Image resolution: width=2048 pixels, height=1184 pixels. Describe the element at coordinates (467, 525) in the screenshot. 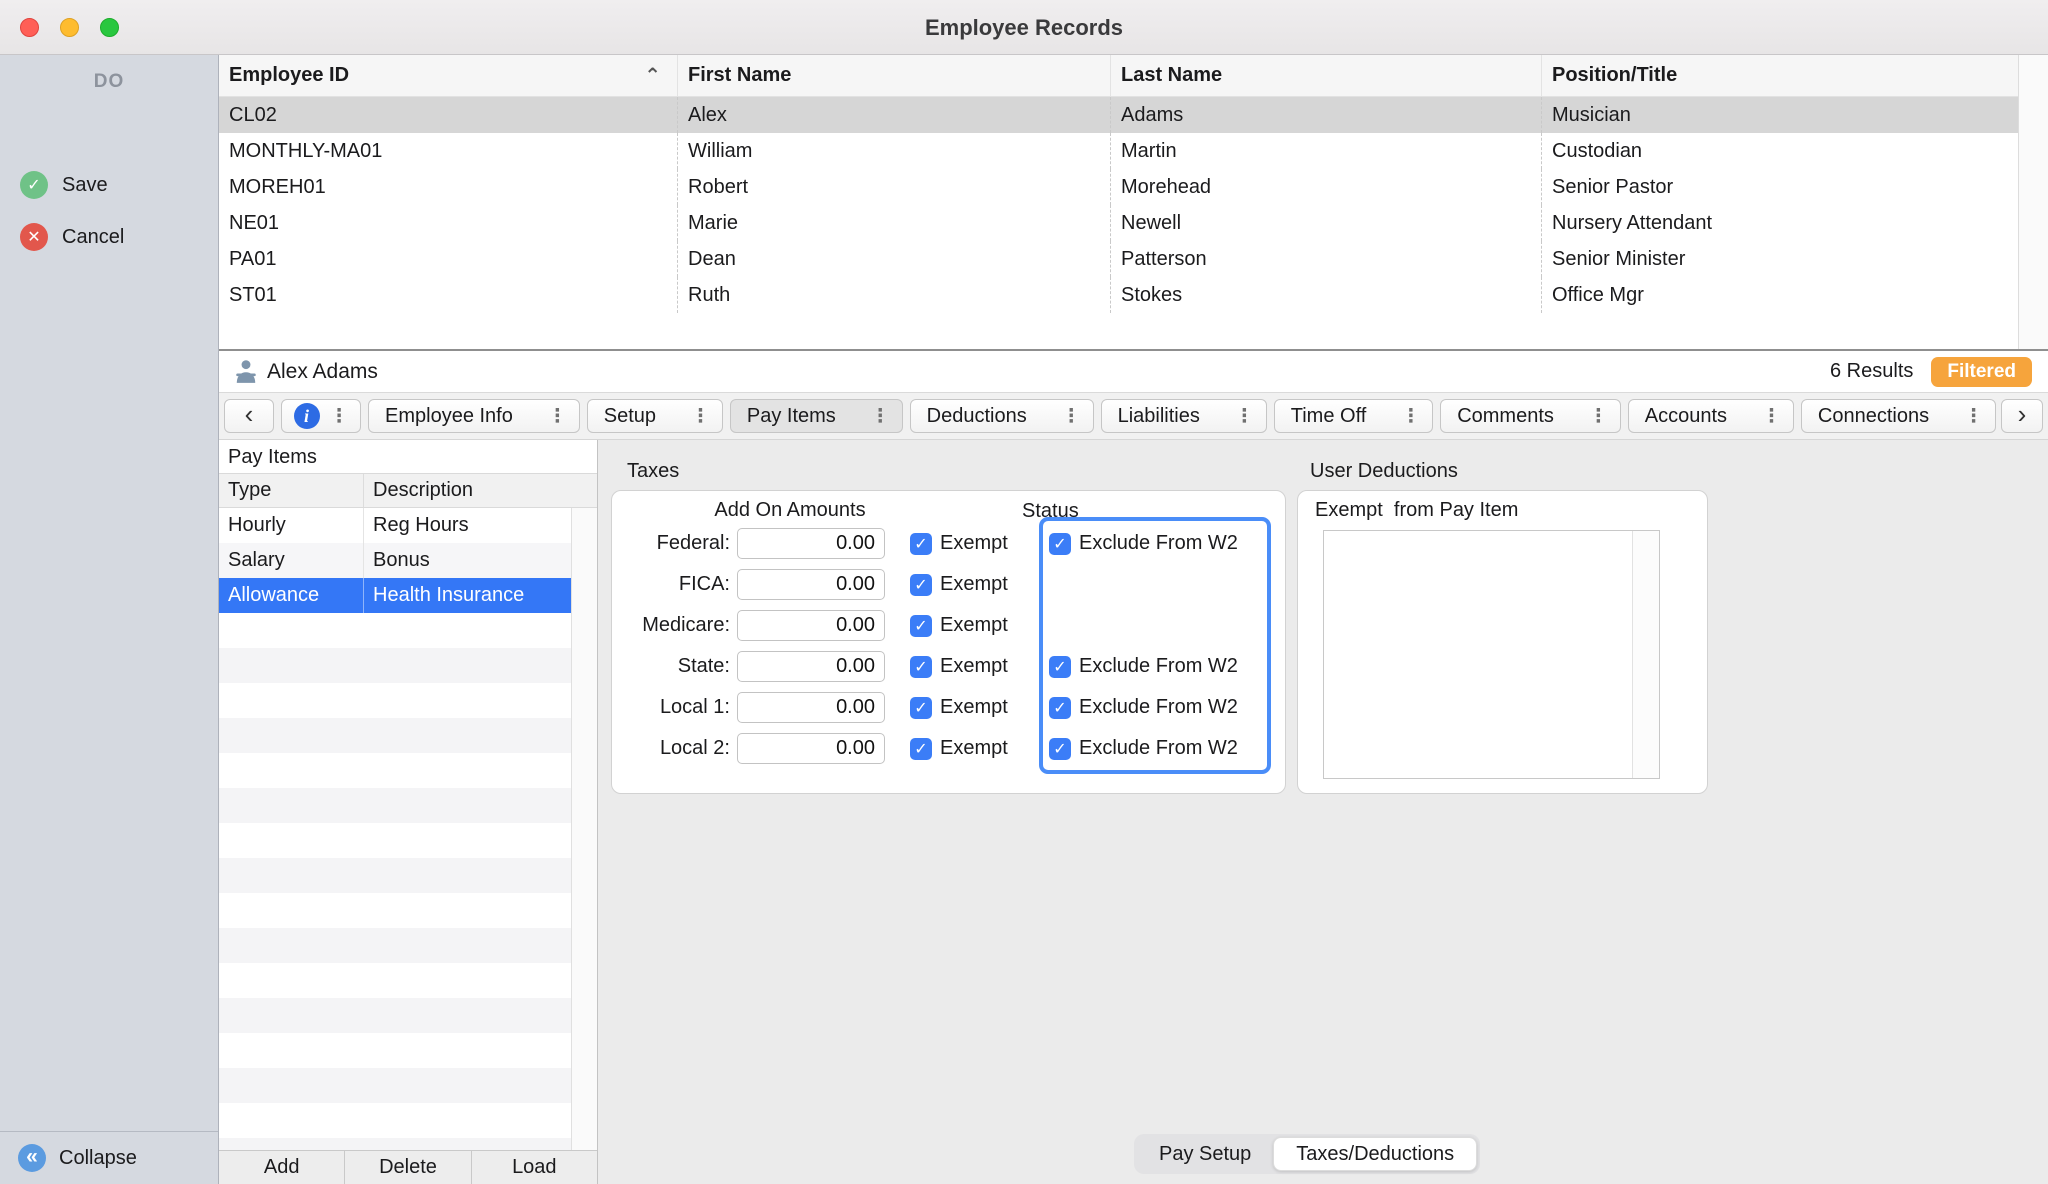

I see `cell-description: Reg Hours` at that location.